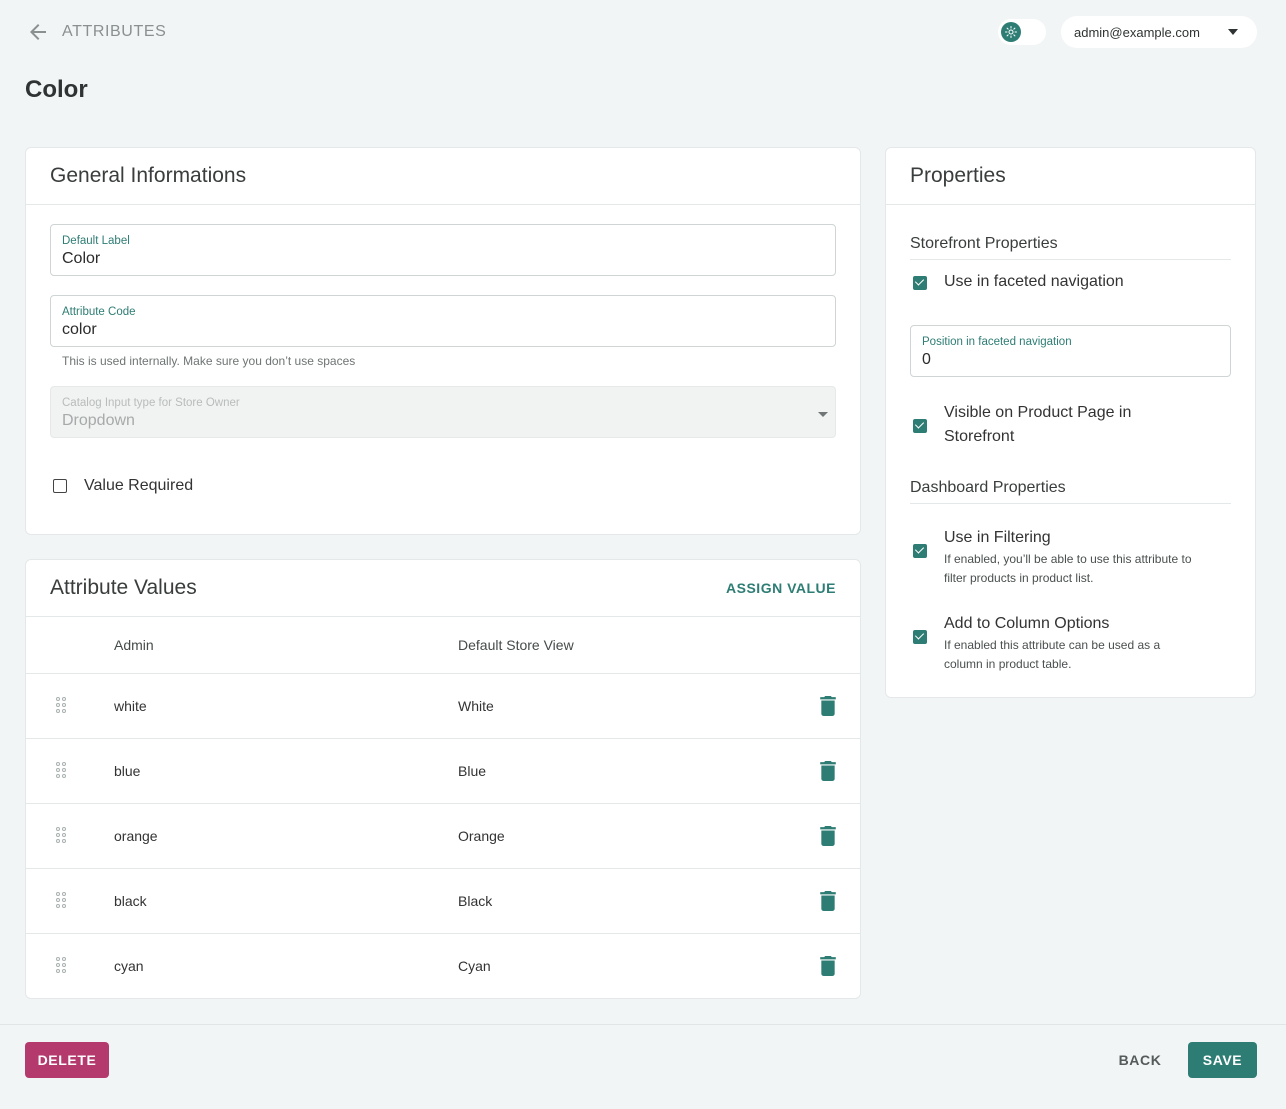  I want to click on user-menu: admin@example.com, so click(1159, 32).